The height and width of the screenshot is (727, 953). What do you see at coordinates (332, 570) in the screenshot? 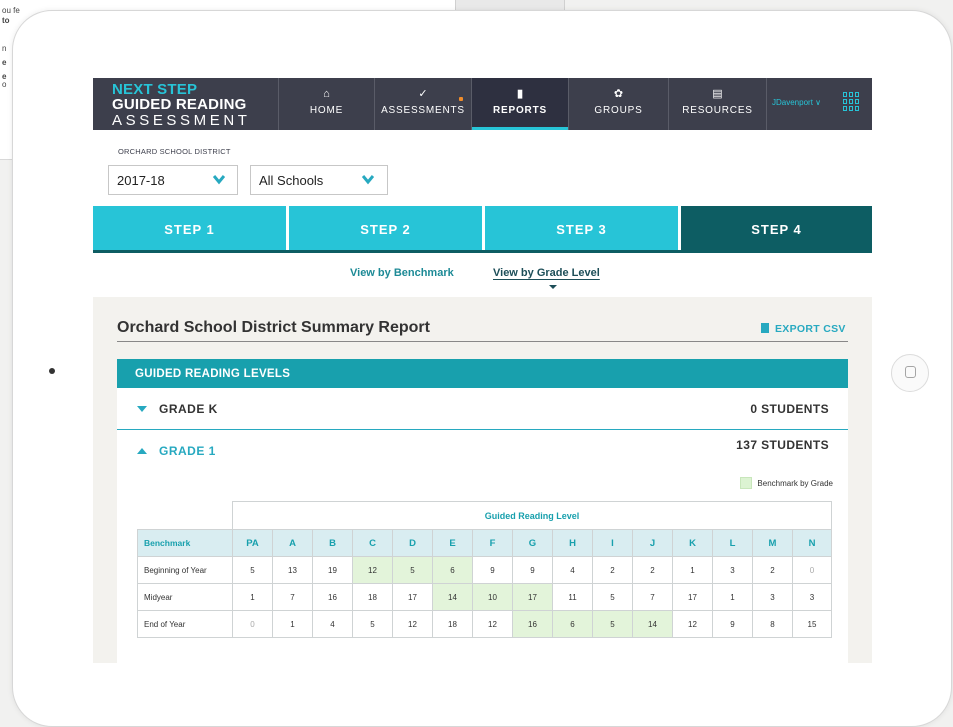
I see `table-cell: 19` at bounding box center [332, 570].